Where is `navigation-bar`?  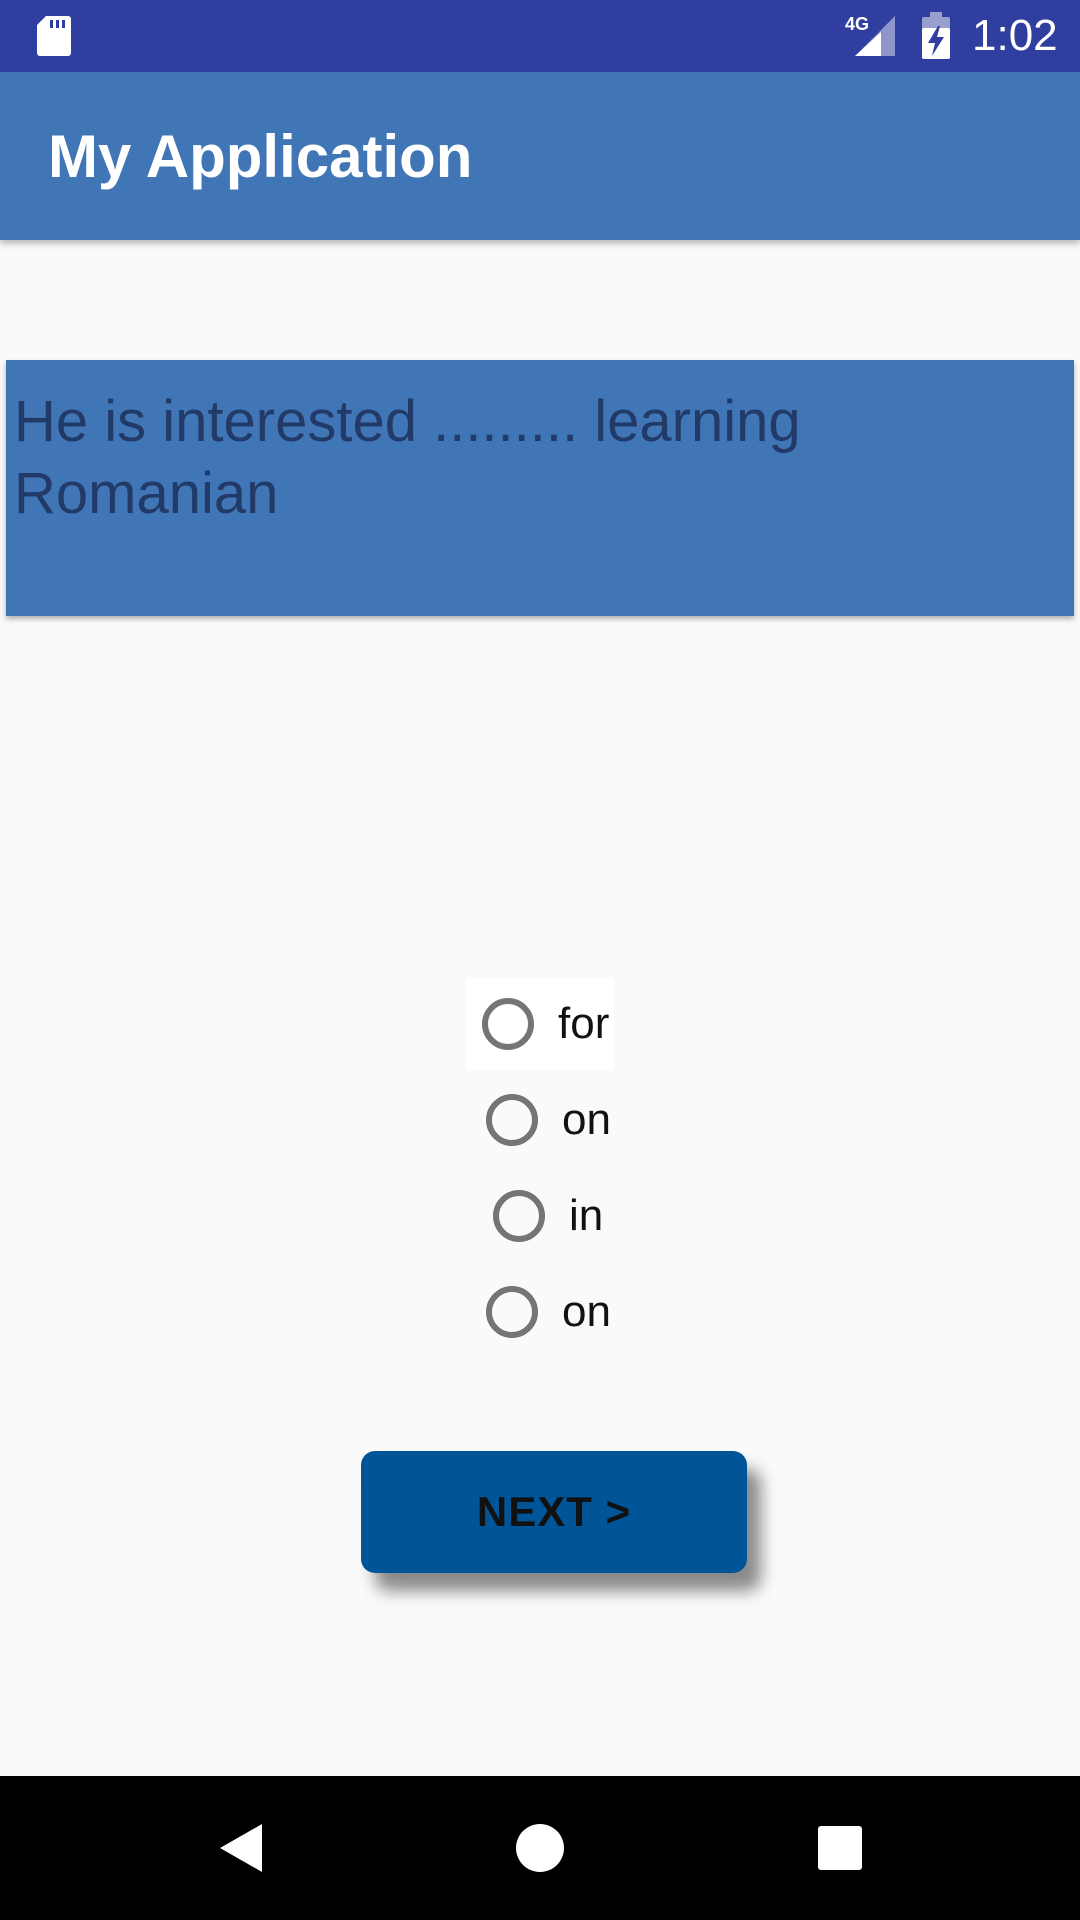 navigation-bar is located at coordinates (540, 1848).